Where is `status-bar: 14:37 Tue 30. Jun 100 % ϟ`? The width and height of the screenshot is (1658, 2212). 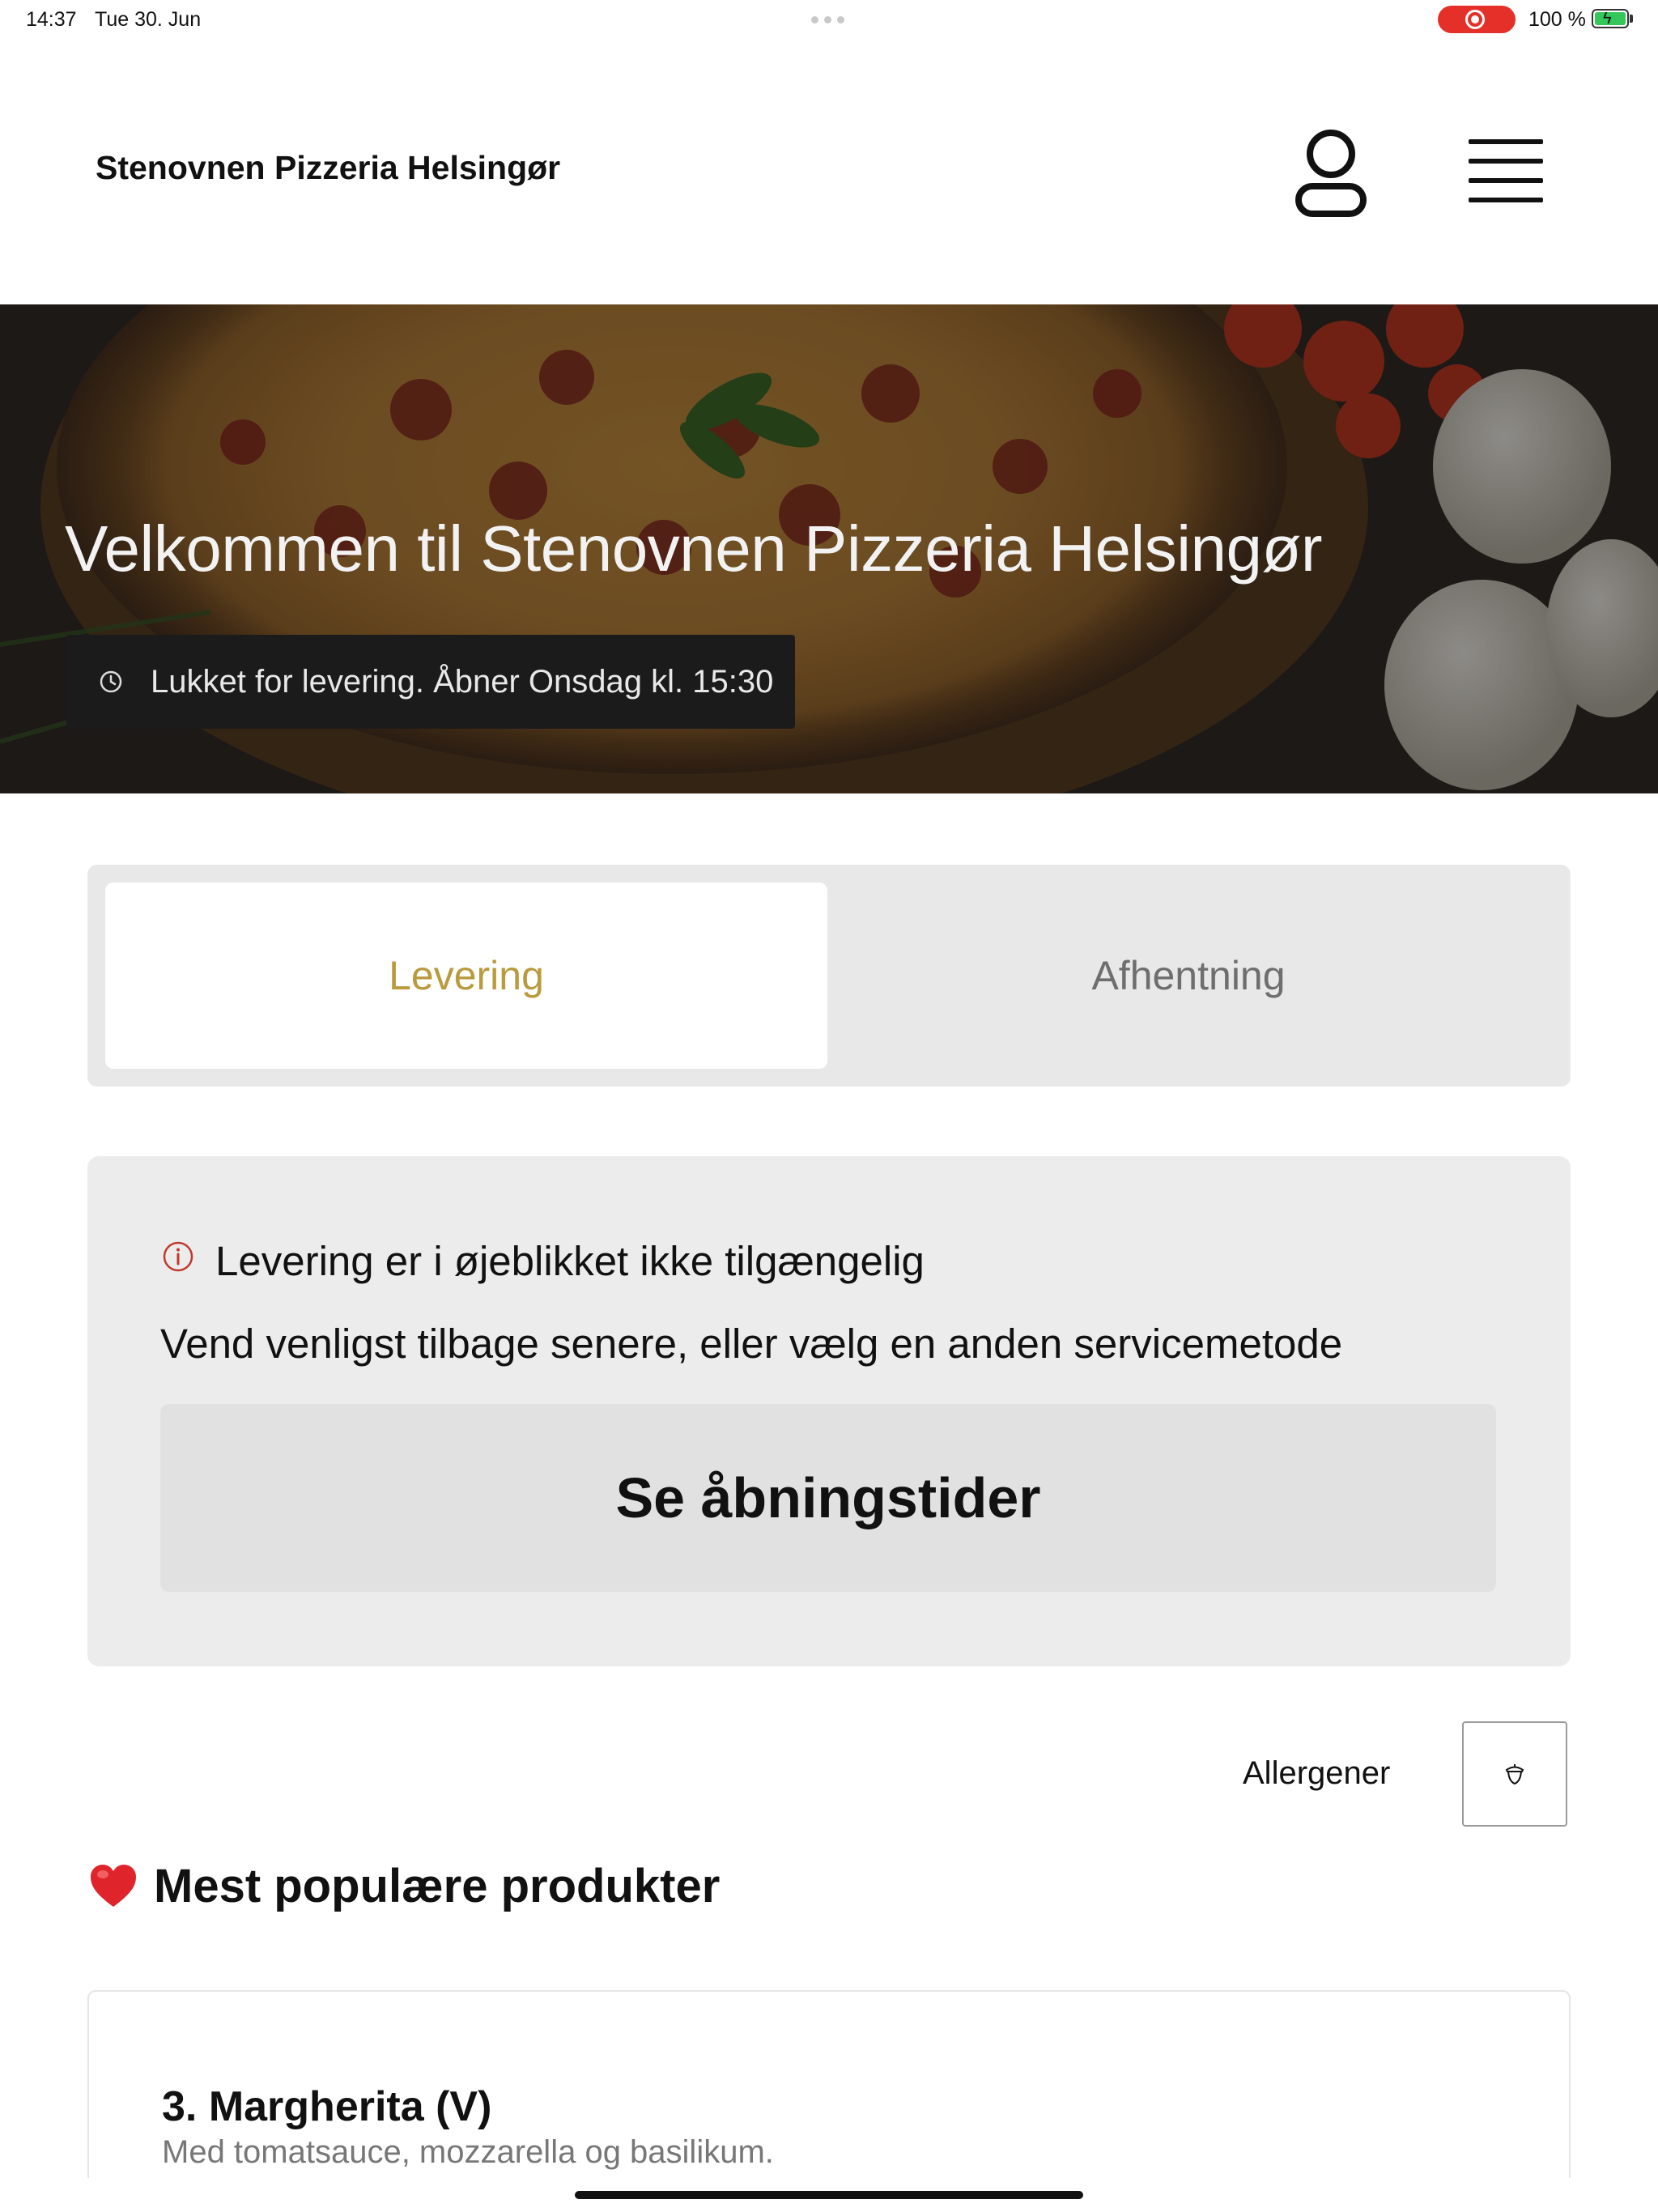
status-bar: 14:37 Tue 30. Jun 100 % ϟ is located at coordinates (829, 19).